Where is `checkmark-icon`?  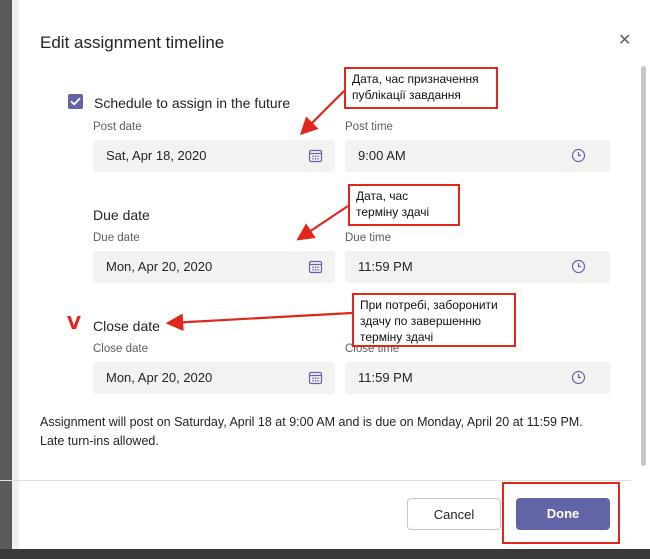
checkmark-icon is located at coordinates (75, 101).